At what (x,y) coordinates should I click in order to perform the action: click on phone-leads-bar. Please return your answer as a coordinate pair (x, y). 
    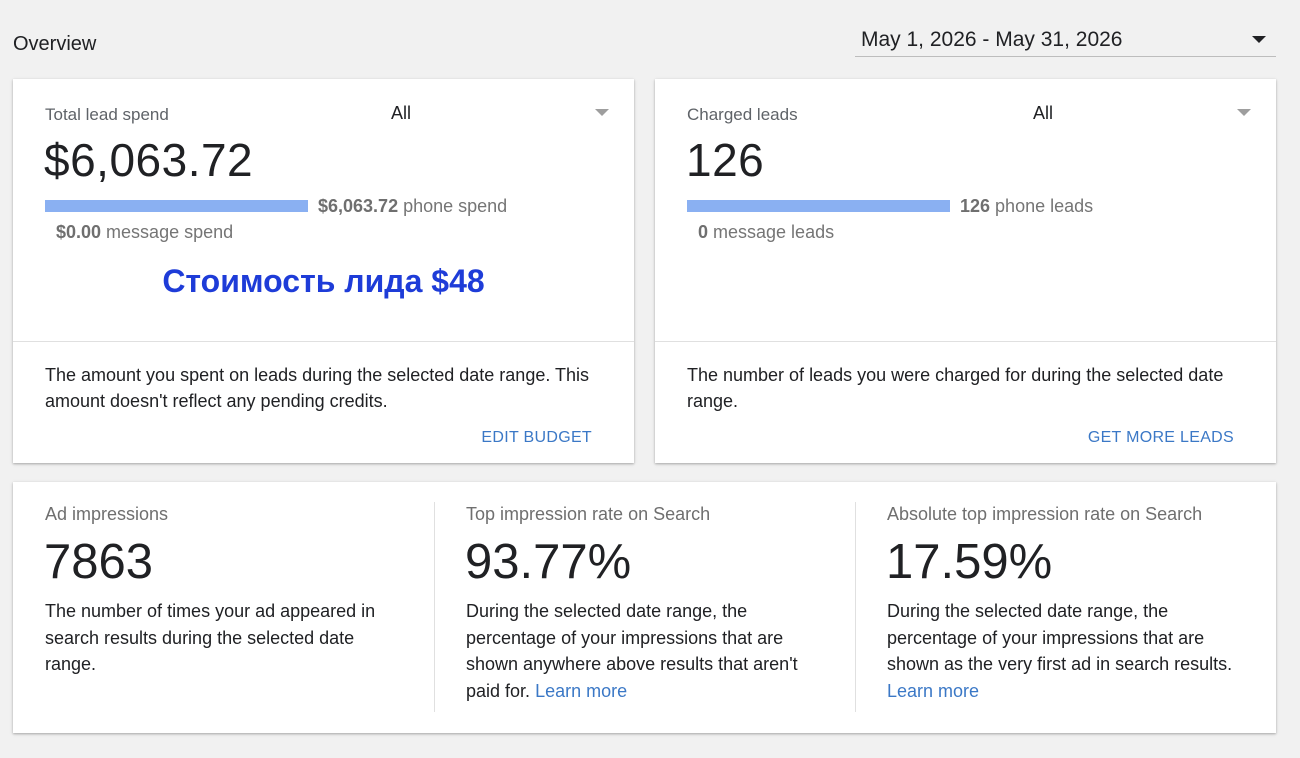
    Looking at the image, I should click on (818, 206).